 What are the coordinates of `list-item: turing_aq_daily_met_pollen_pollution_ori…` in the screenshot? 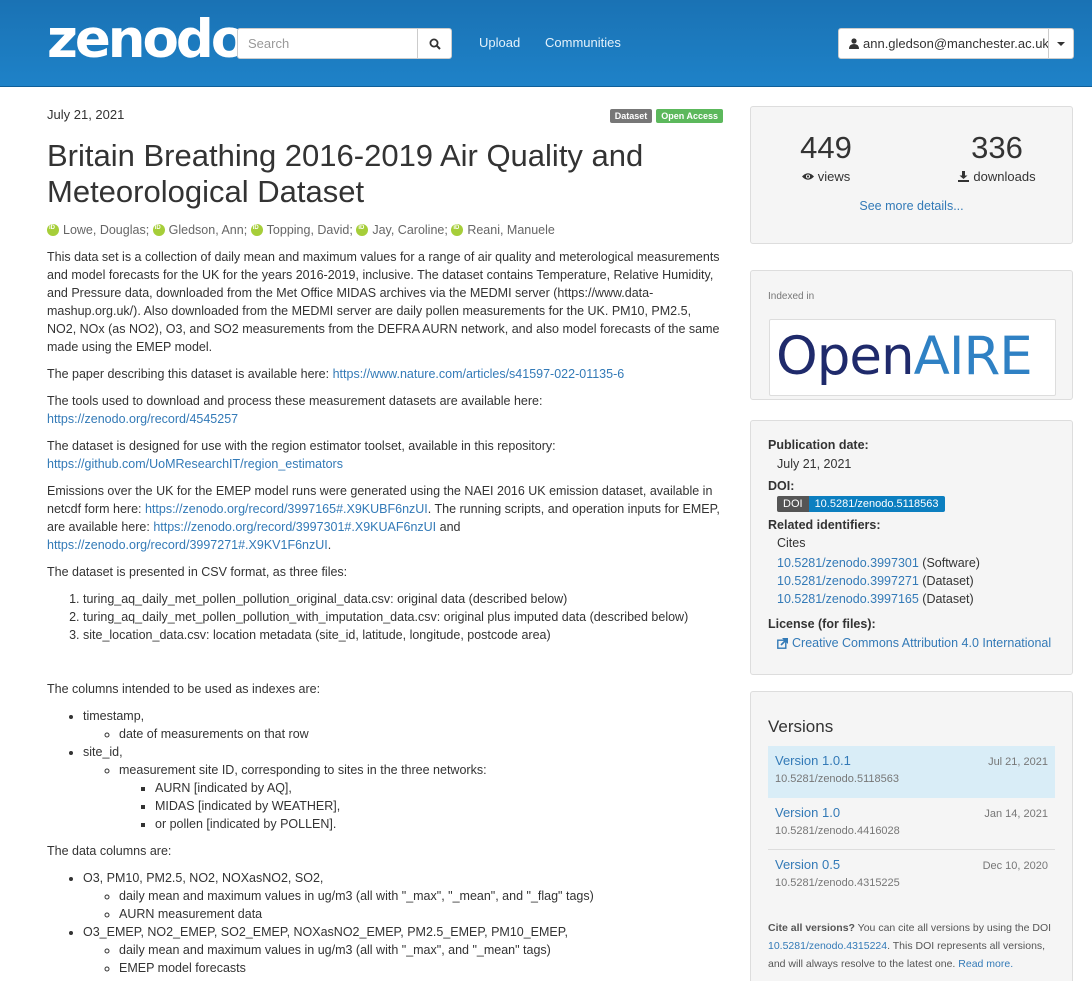 It's located at (403, 599).